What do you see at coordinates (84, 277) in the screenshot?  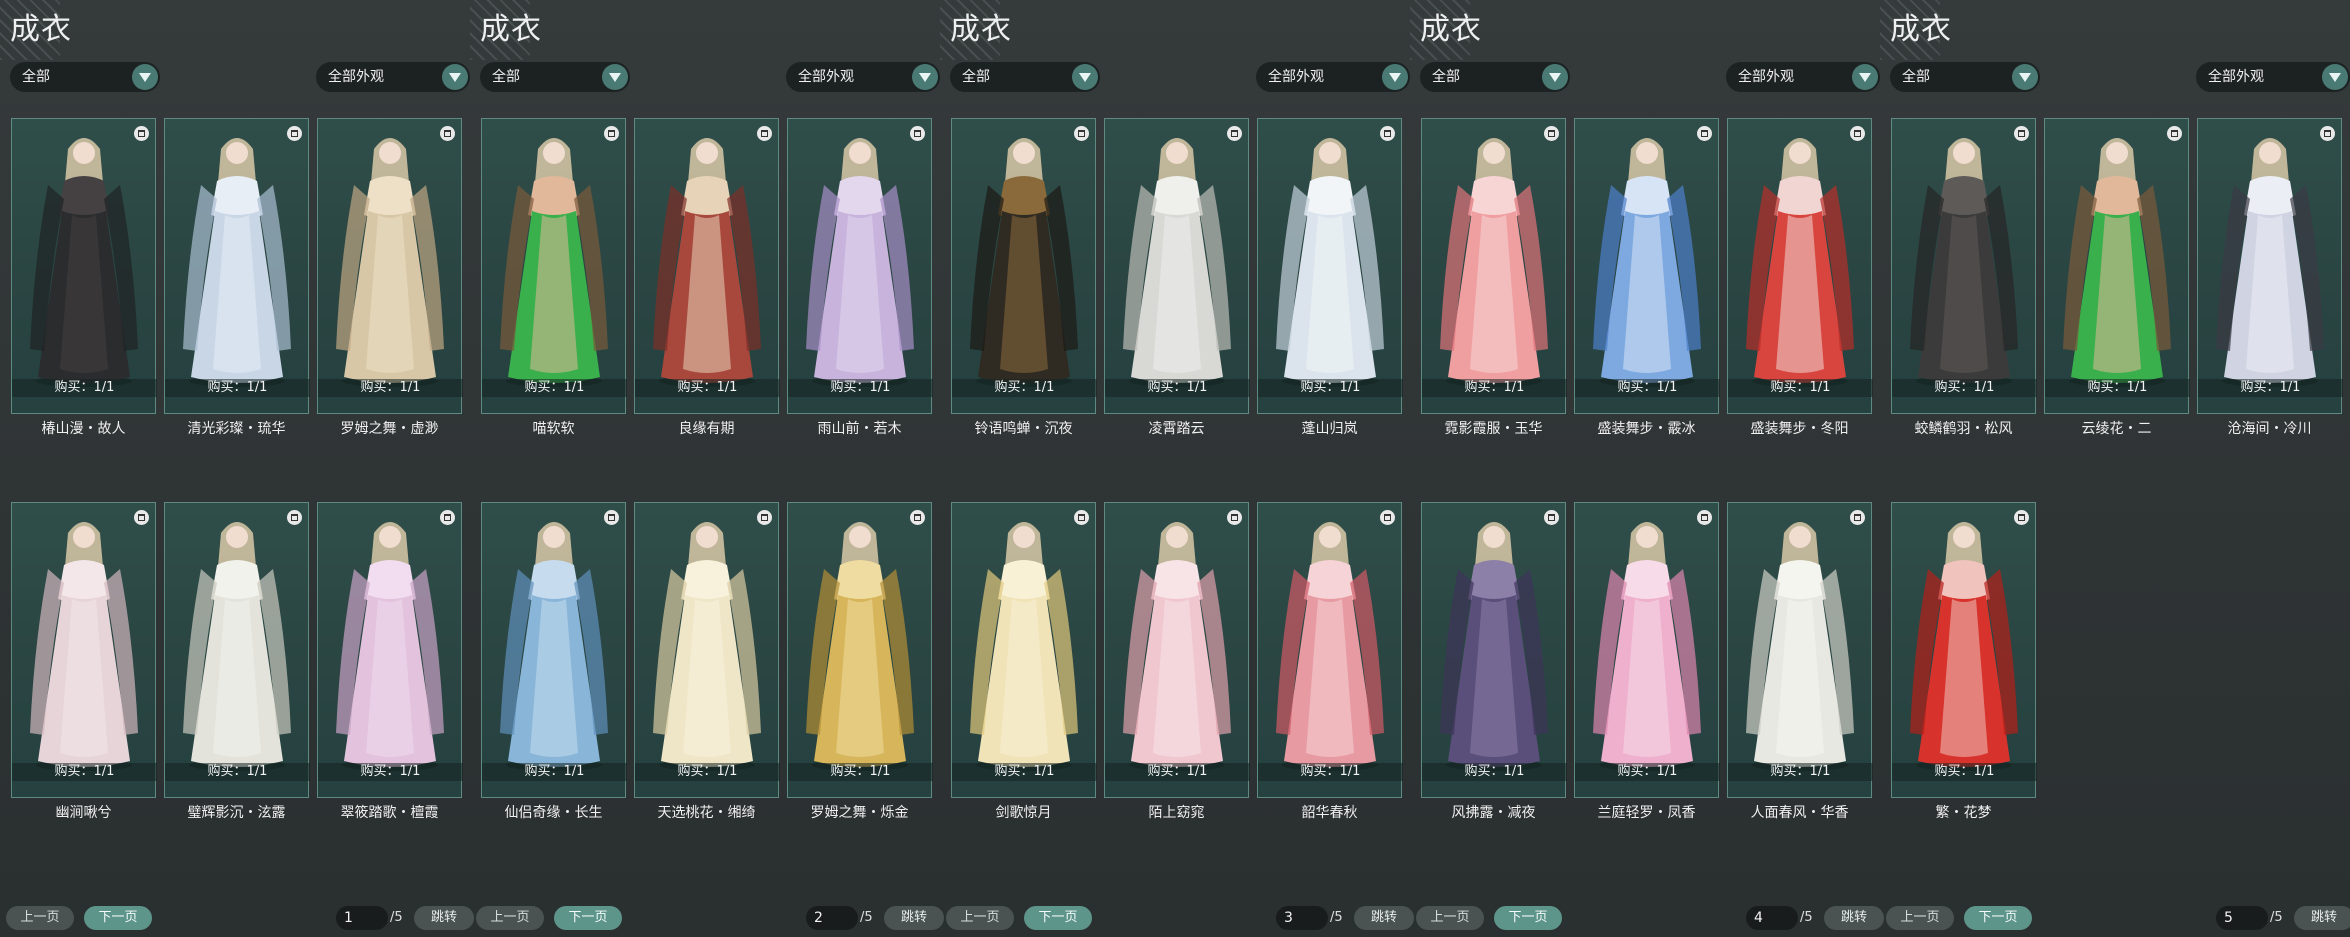 I see `outfit-card: 购买：1/1 椿山漫・故人` at bounding box center [84, 277].